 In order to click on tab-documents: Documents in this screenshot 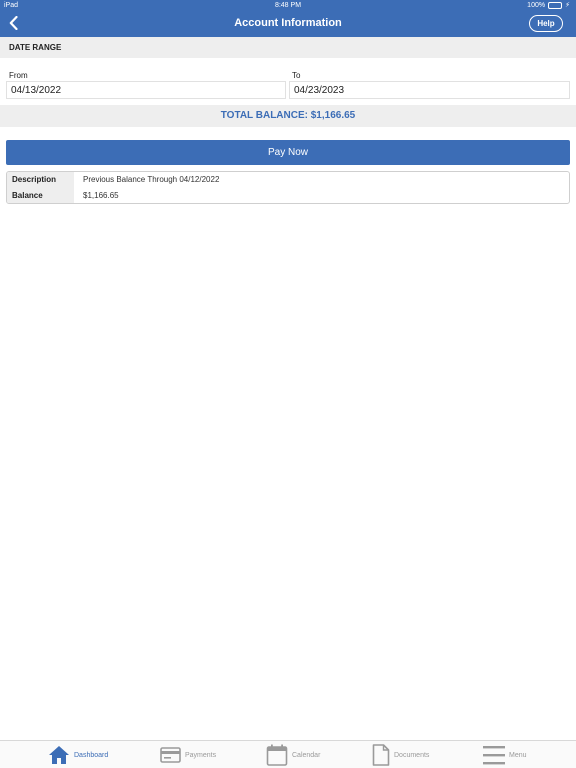, I will do `click(400, 754)`.